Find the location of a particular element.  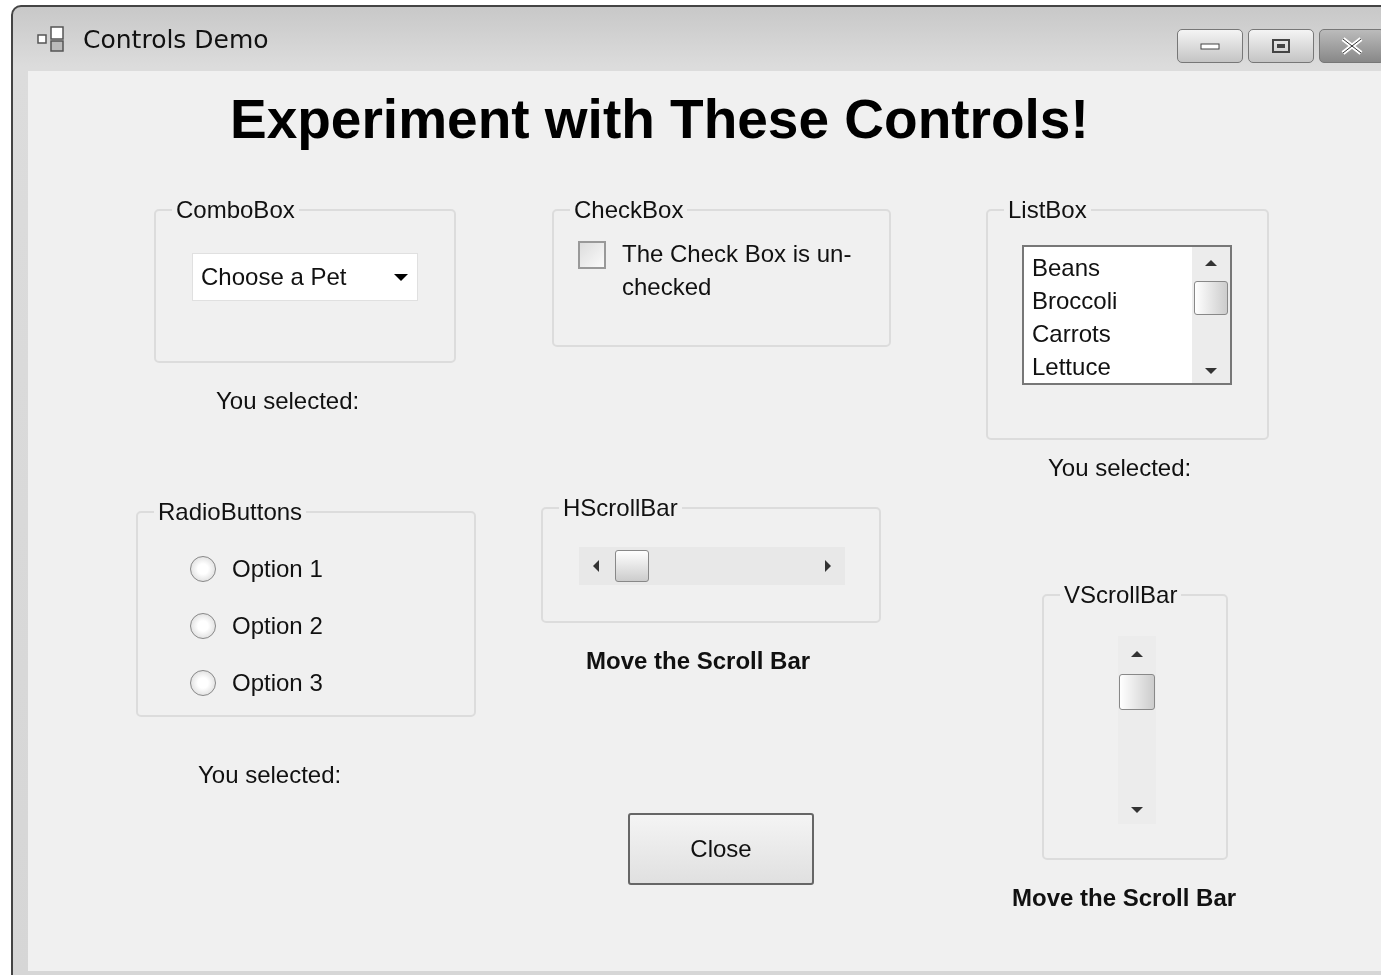

list-item: Beans is located at coordinates (1112, 267).